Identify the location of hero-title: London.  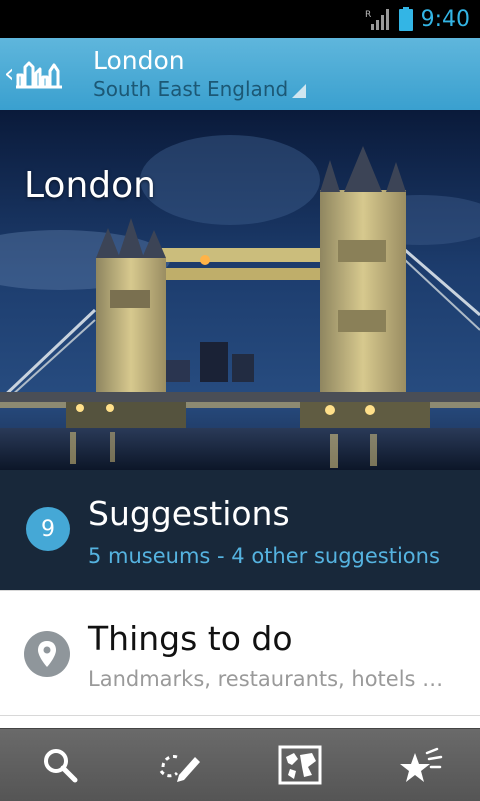
(90, 185).